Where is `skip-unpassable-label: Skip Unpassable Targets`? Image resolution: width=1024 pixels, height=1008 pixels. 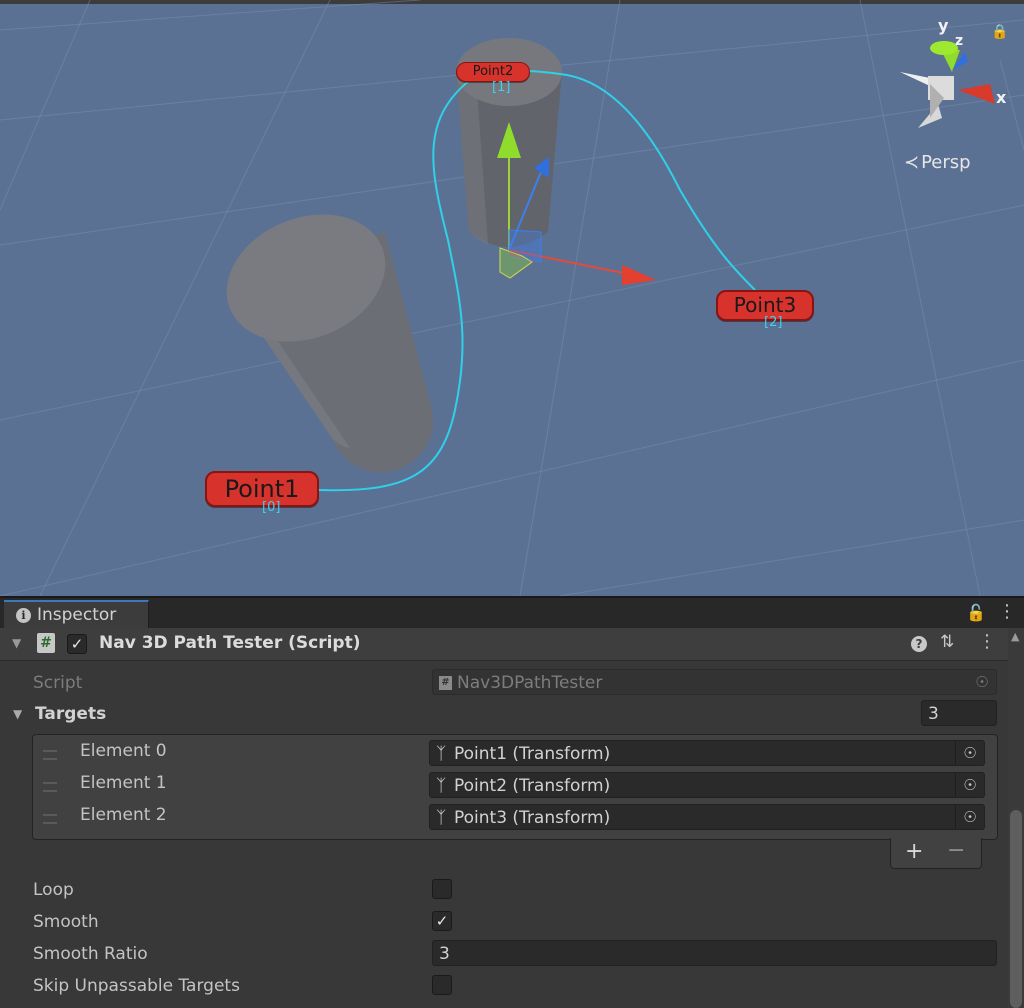
skip-unpassable-label: Skip Unpassable Targets is located at coordinates (136, 986).